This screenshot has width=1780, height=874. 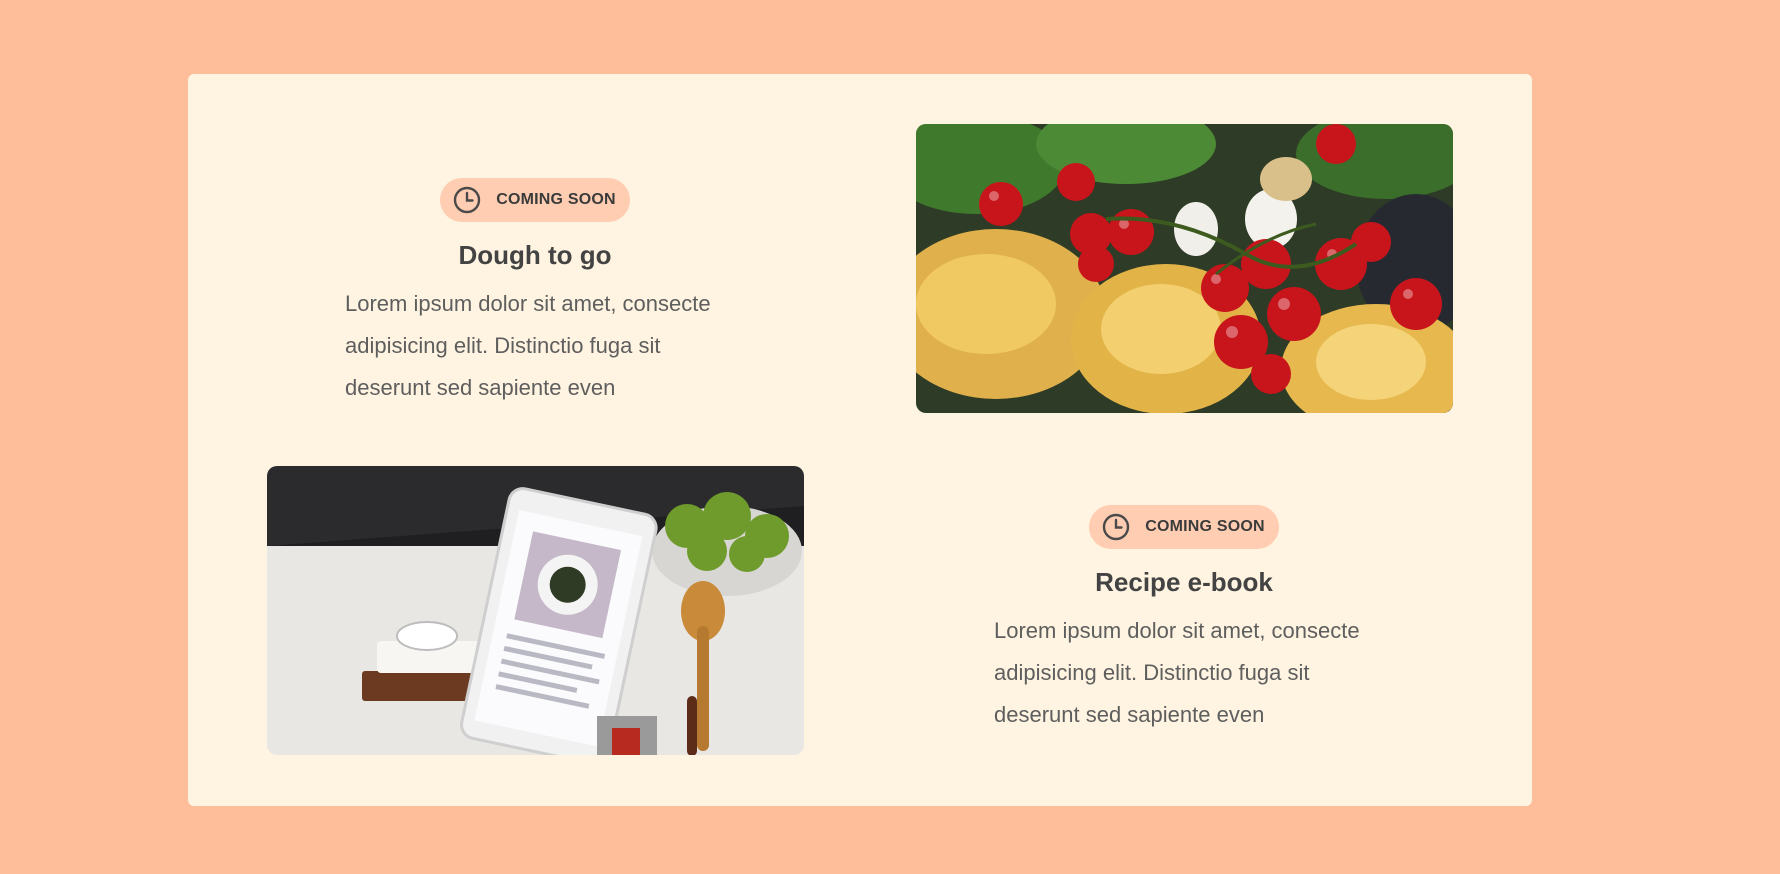 I want to click on pasta-tomatoes-photo, so click(x=1184, y=268).